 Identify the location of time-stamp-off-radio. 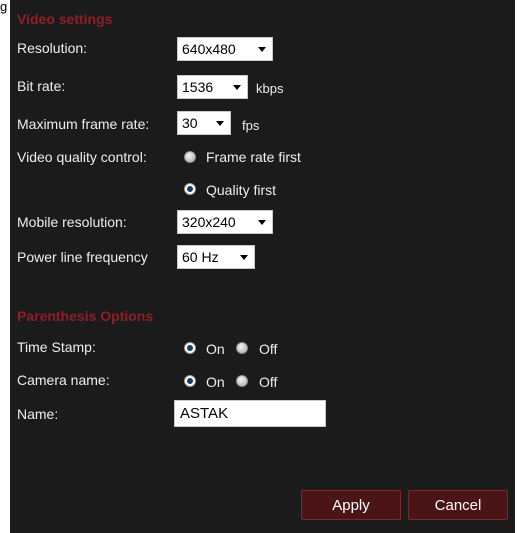
(242, 348).